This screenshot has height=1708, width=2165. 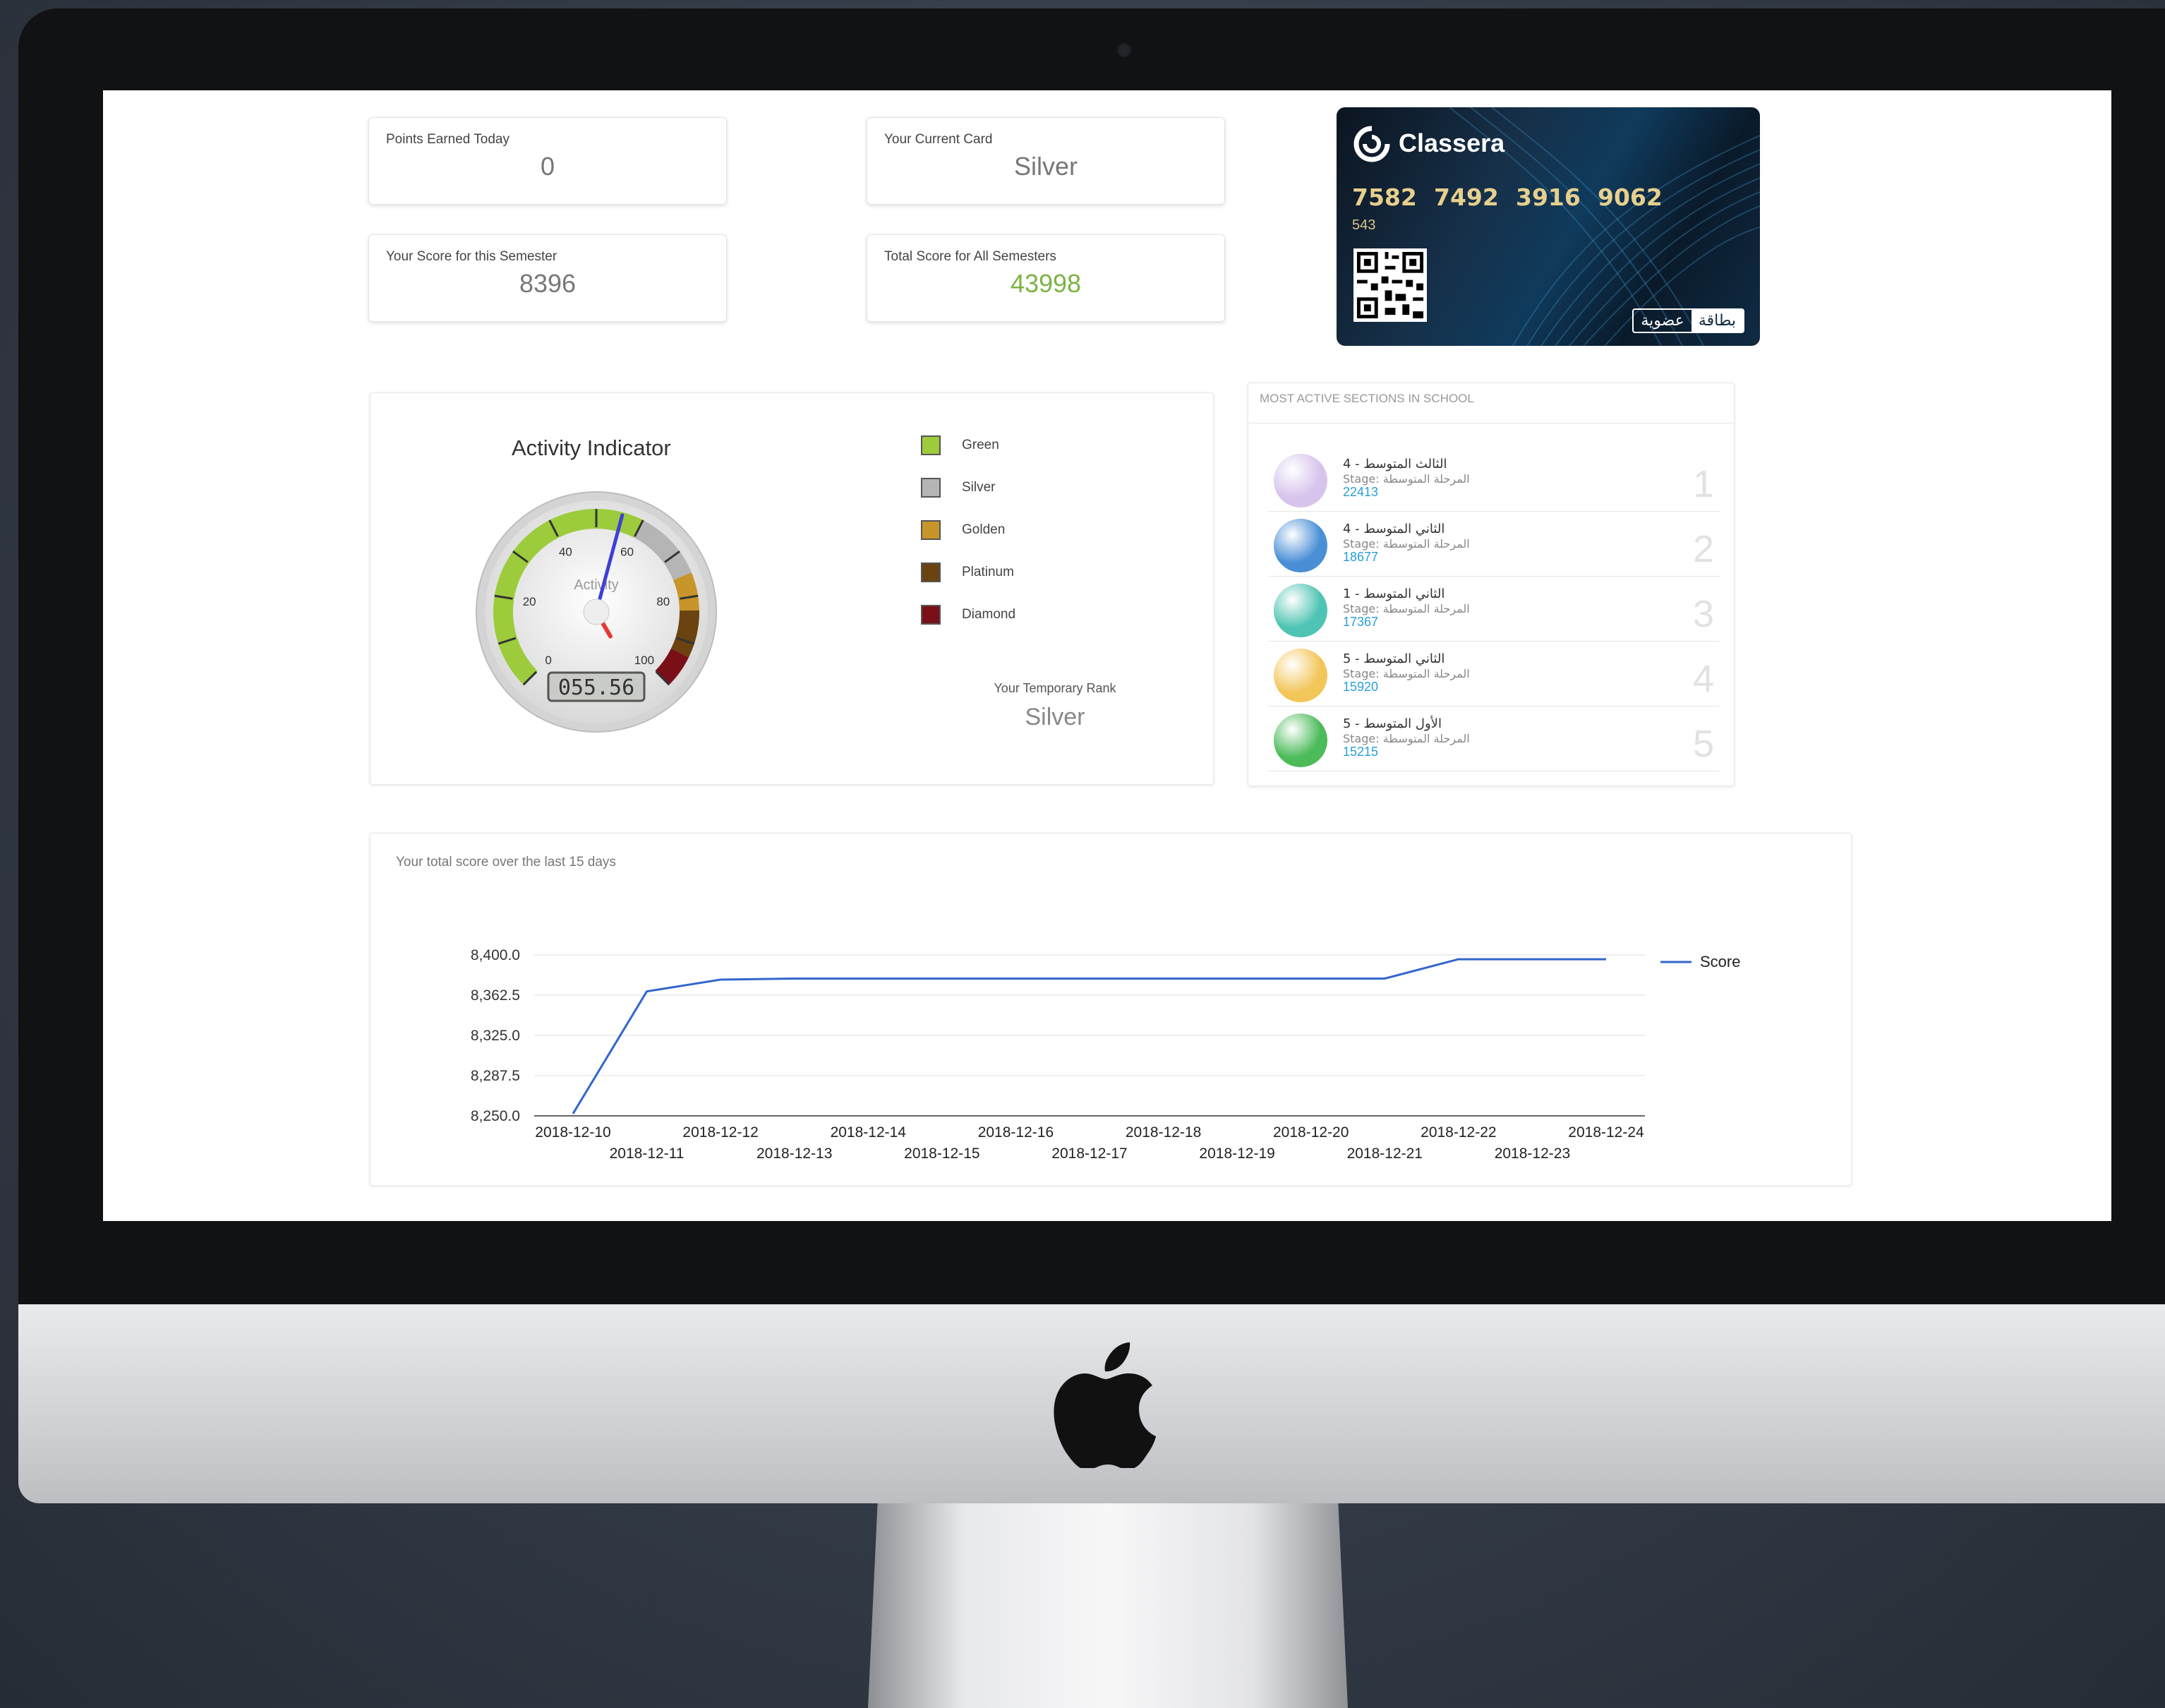 What do you see at coordinates (1361, 622) in the screenshot?
I see `section-count: 17367` at bounding box center [1361, 622].